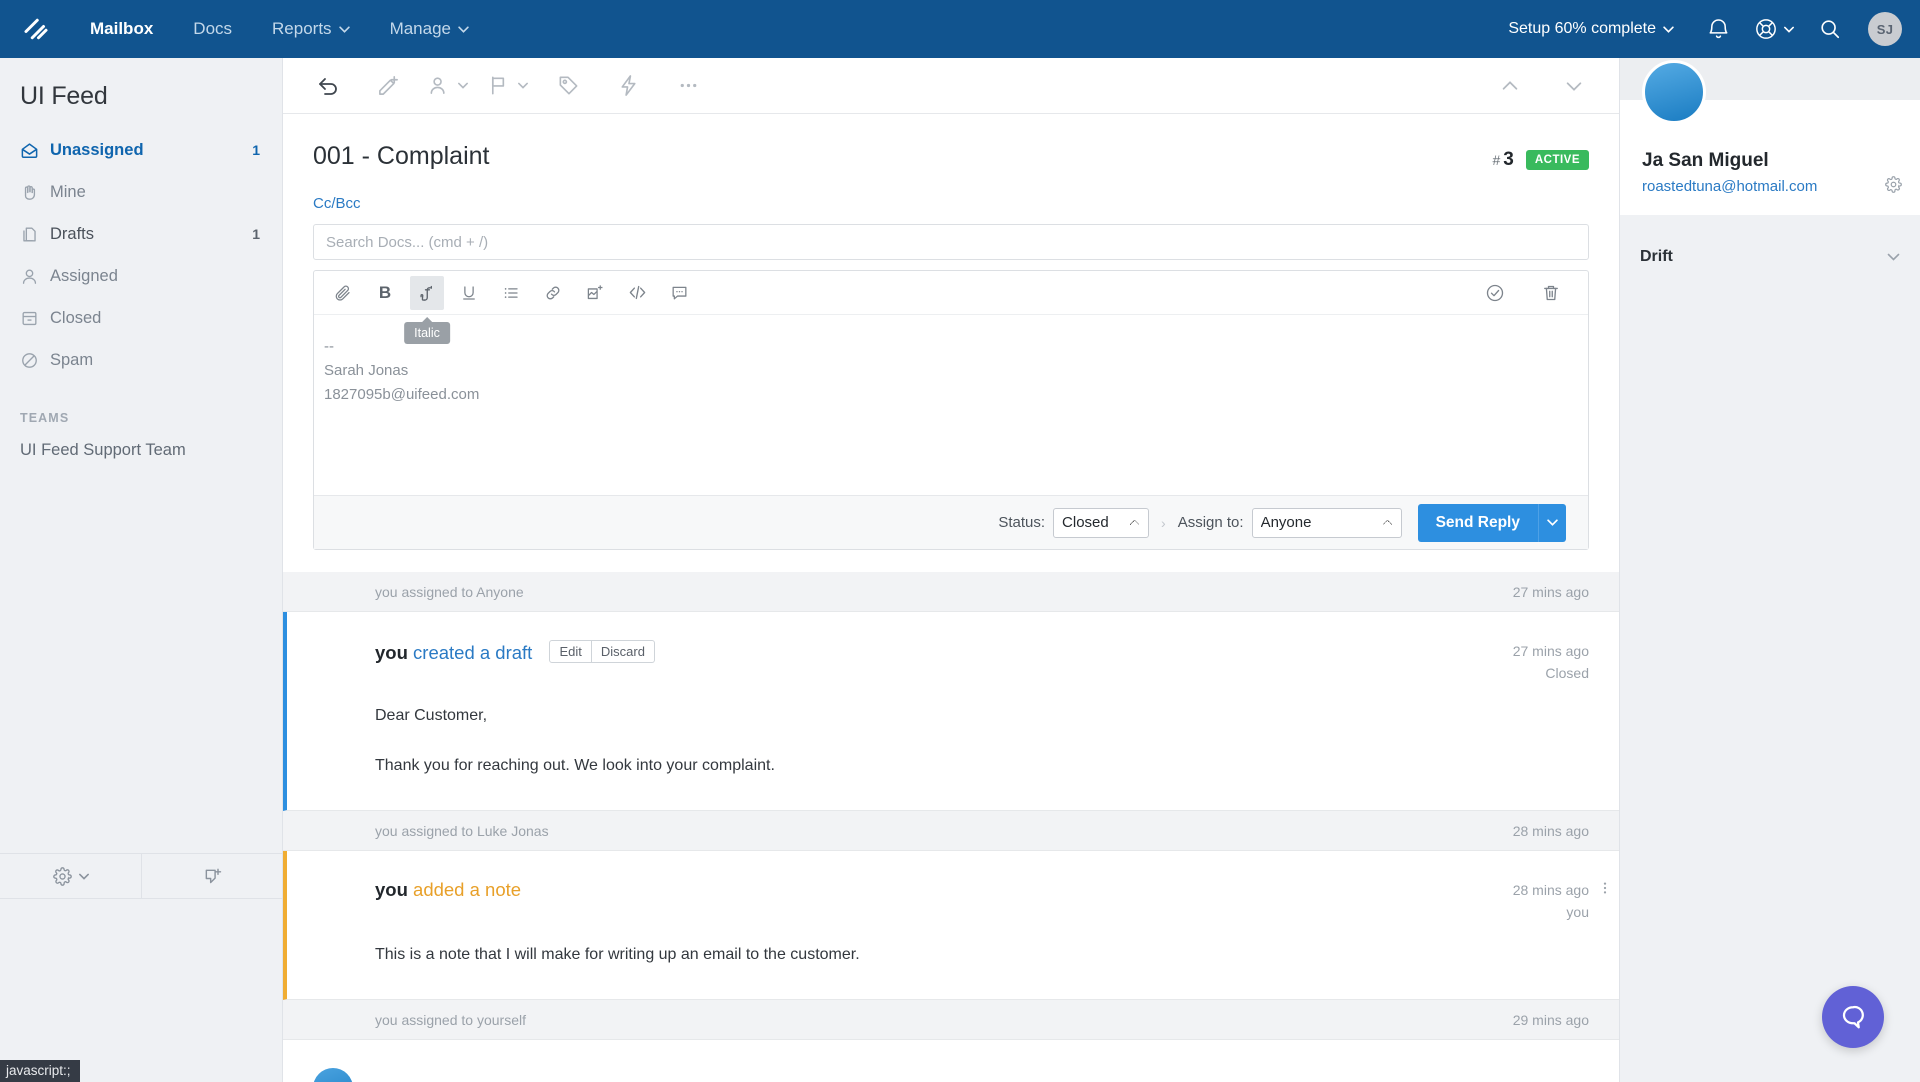  What do you see at coordinates (141, 360) in the screenshot?
I see `sidebar-item-spam: Spam` at bounding box center [141, 360].